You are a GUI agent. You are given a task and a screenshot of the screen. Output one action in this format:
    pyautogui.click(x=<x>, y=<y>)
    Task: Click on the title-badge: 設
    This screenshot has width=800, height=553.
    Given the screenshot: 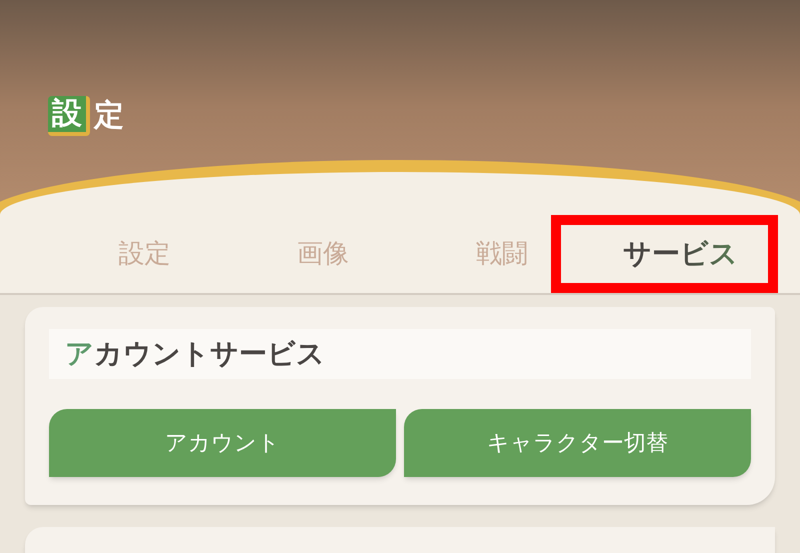 What is the action you would take?
    pyautogui.click(x=69, y=116)
    